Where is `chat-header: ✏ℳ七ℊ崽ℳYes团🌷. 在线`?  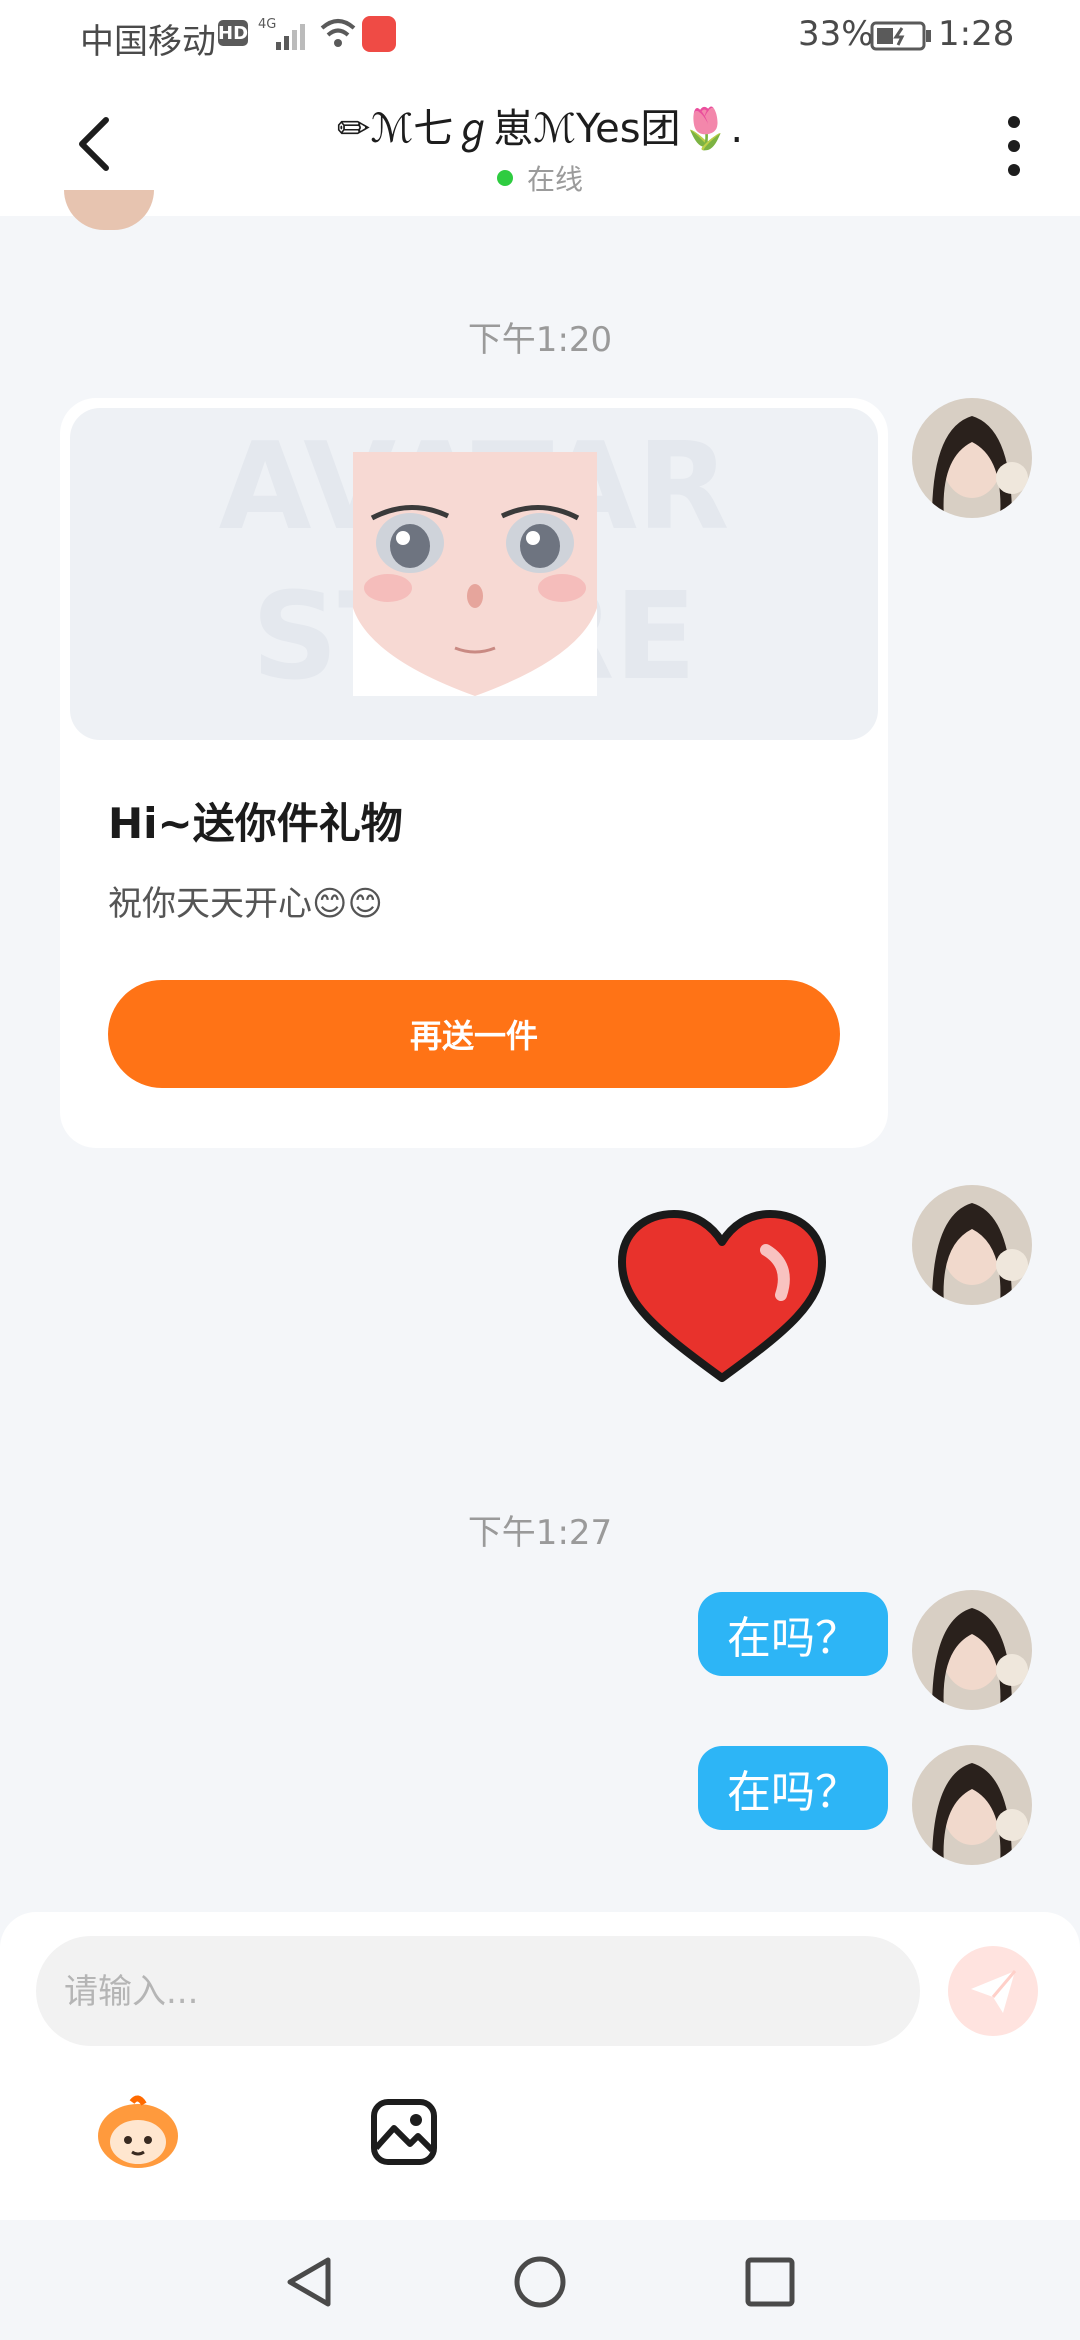
chat-header: ✏ℳ七ℊ崽ℳYes团🌷. 在线 is located at coordinates (540, 144).